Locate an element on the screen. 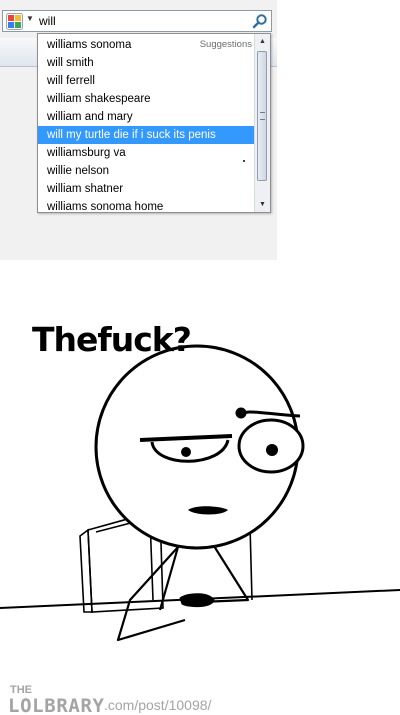 Image resolution: width=400 pixels, height=715 pixels. suggestion-item: williams sonoma home is located at coordinates (147, 207).